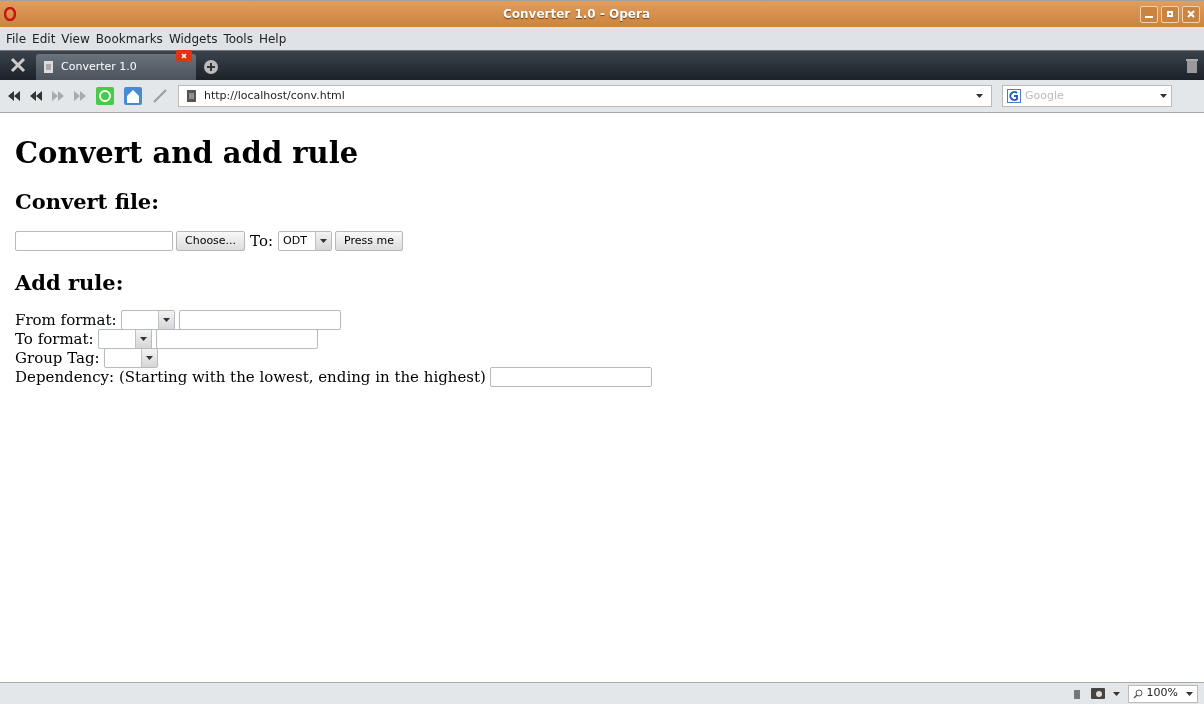 The image size is (1204, 704). Describe the element at coordinates (262, 241) in the screenshot. I see `to-label: To:` at that location.